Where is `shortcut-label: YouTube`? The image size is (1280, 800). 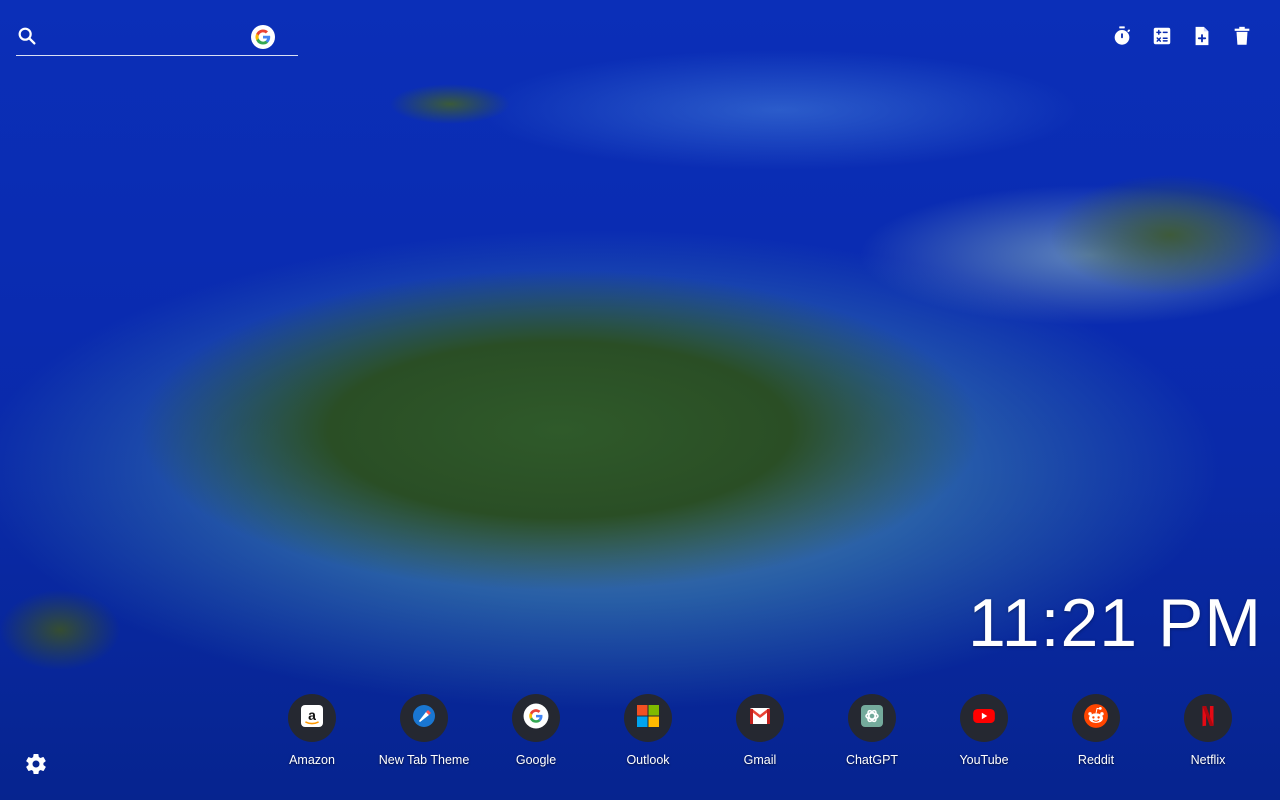
shortcut-label: YouTube is located at coordinates (984, 760).